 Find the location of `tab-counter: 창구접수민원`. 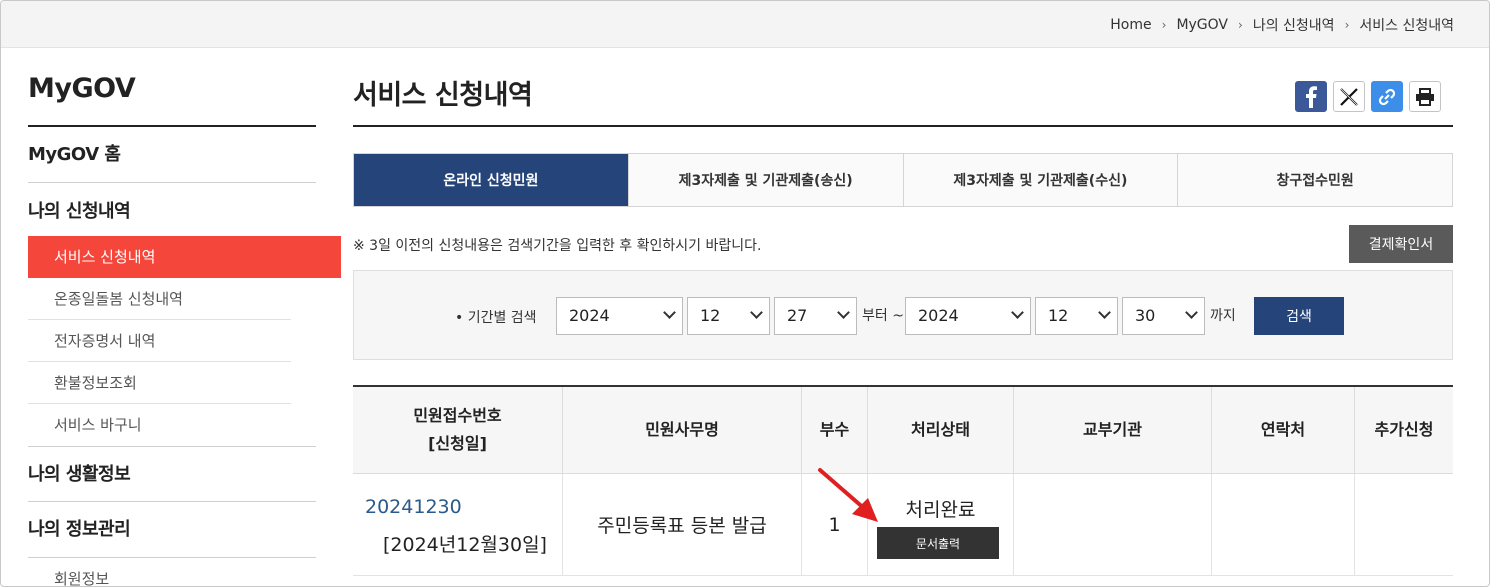

tab-counter: 창구접수민원 is located at coordinates (1314, 180).